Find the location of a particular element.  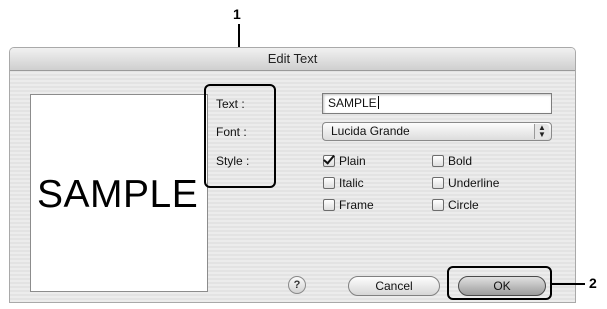

style-bold-checkbox: Bold is located at coordinates (452, 161).